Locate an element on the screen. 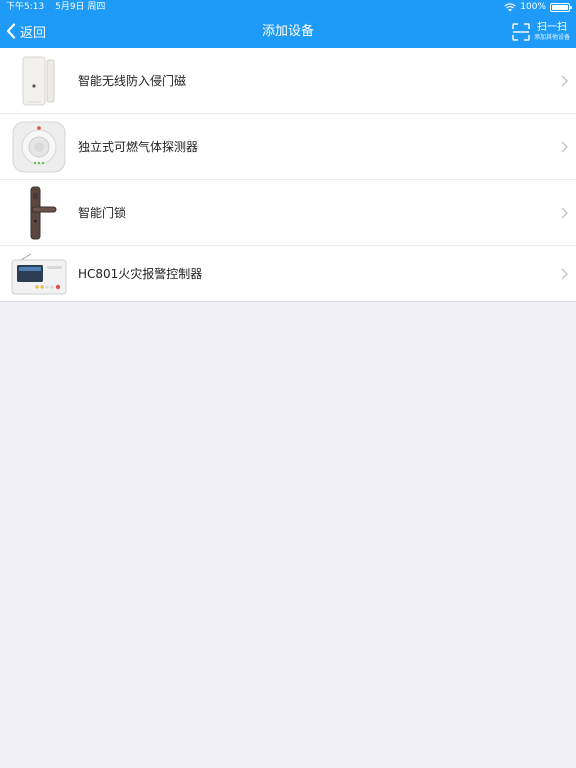 This screenshot has height=768, width=576. top-bar: 下午5:13 5月9日 周四 100% 返回 添加设备 扫一扫 添加其他设备 is located at coordinates (288, 24).